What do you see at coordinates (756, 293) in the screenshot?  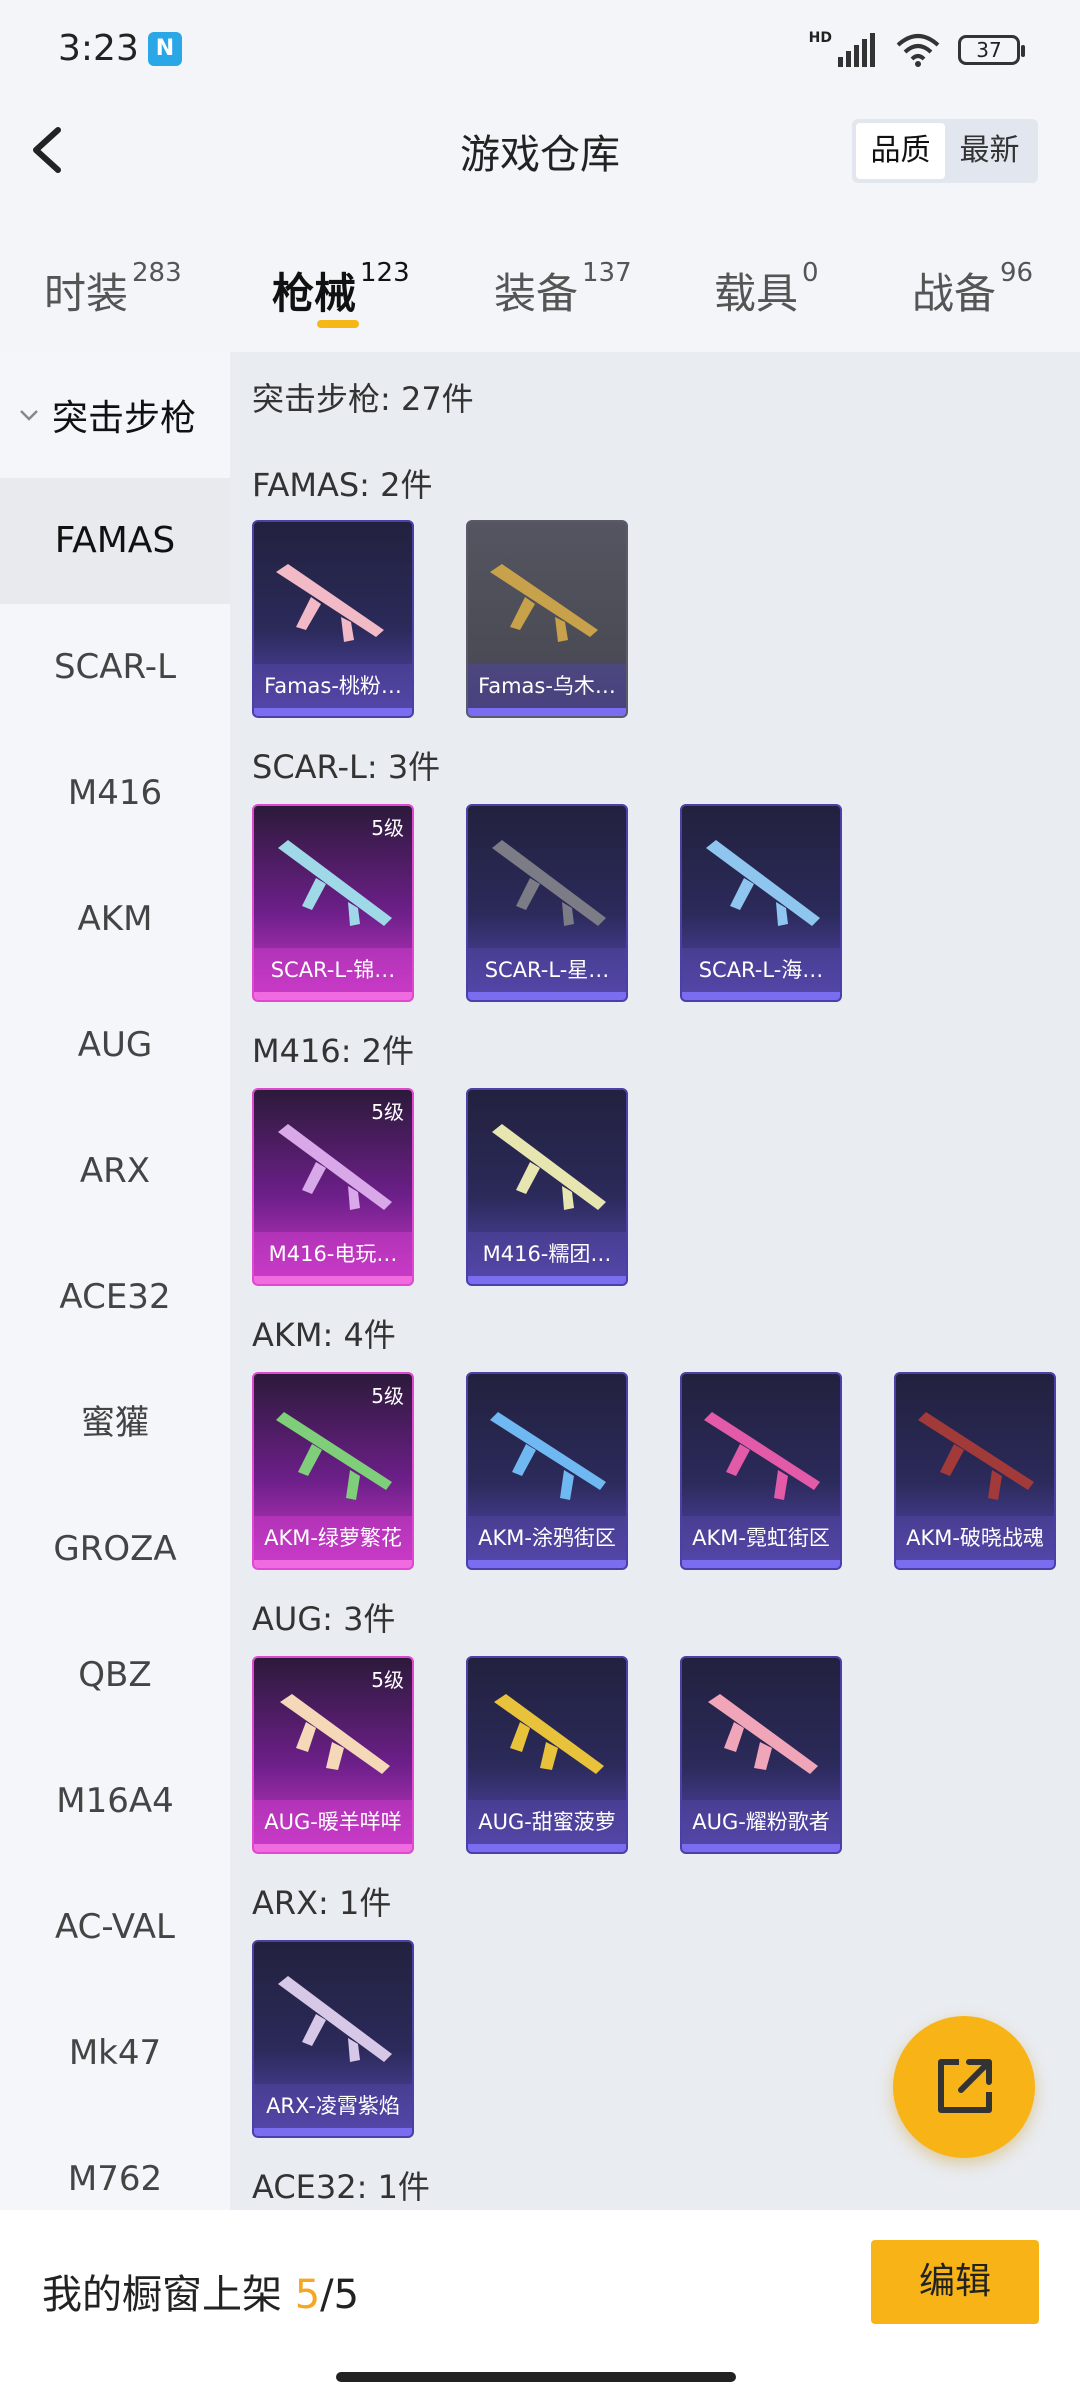 I see `tab-label: 载具` at bounding box center [756, 293].